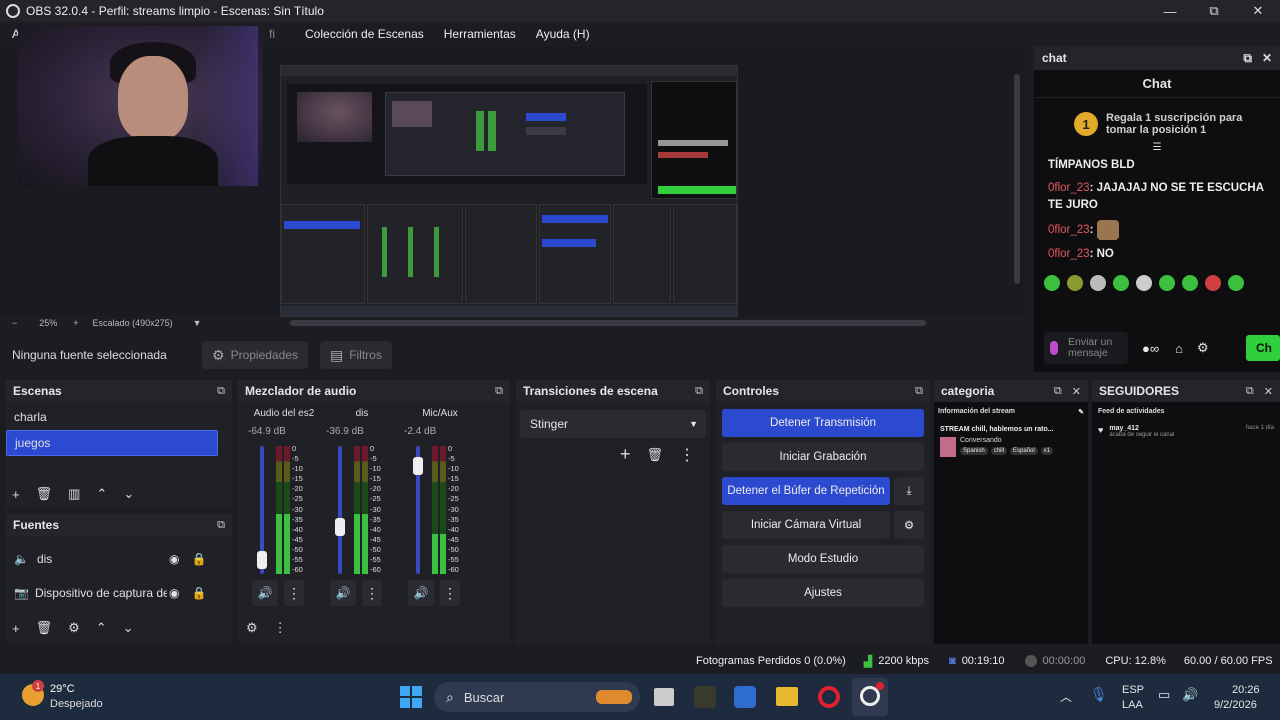 This screenshot has height=720, width=1280. Describe the element at coordinates (1164, 695) in the screenshot. I see `network-icon: ▭` at that location.